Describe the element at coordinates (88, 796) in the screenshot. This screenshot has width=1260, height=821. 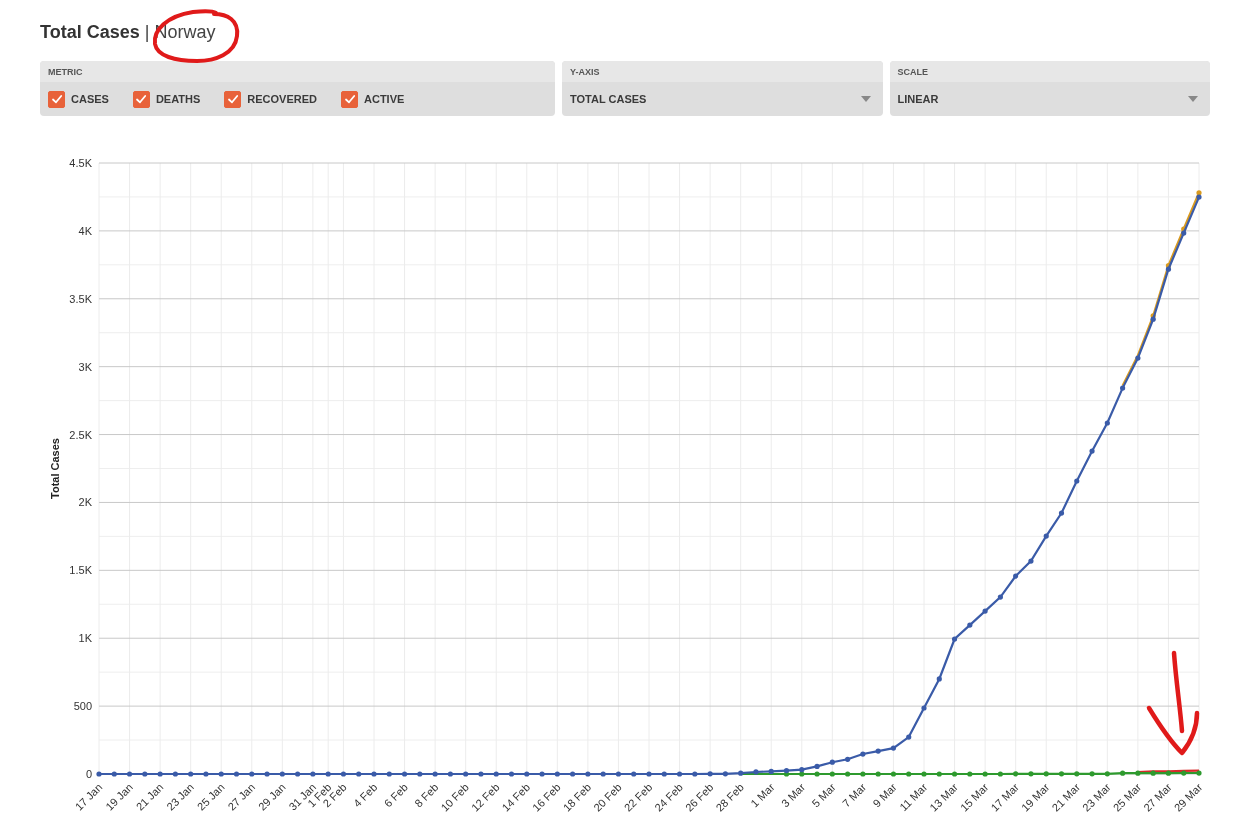
I see `x-tick-label: 17 Jan` at that location.